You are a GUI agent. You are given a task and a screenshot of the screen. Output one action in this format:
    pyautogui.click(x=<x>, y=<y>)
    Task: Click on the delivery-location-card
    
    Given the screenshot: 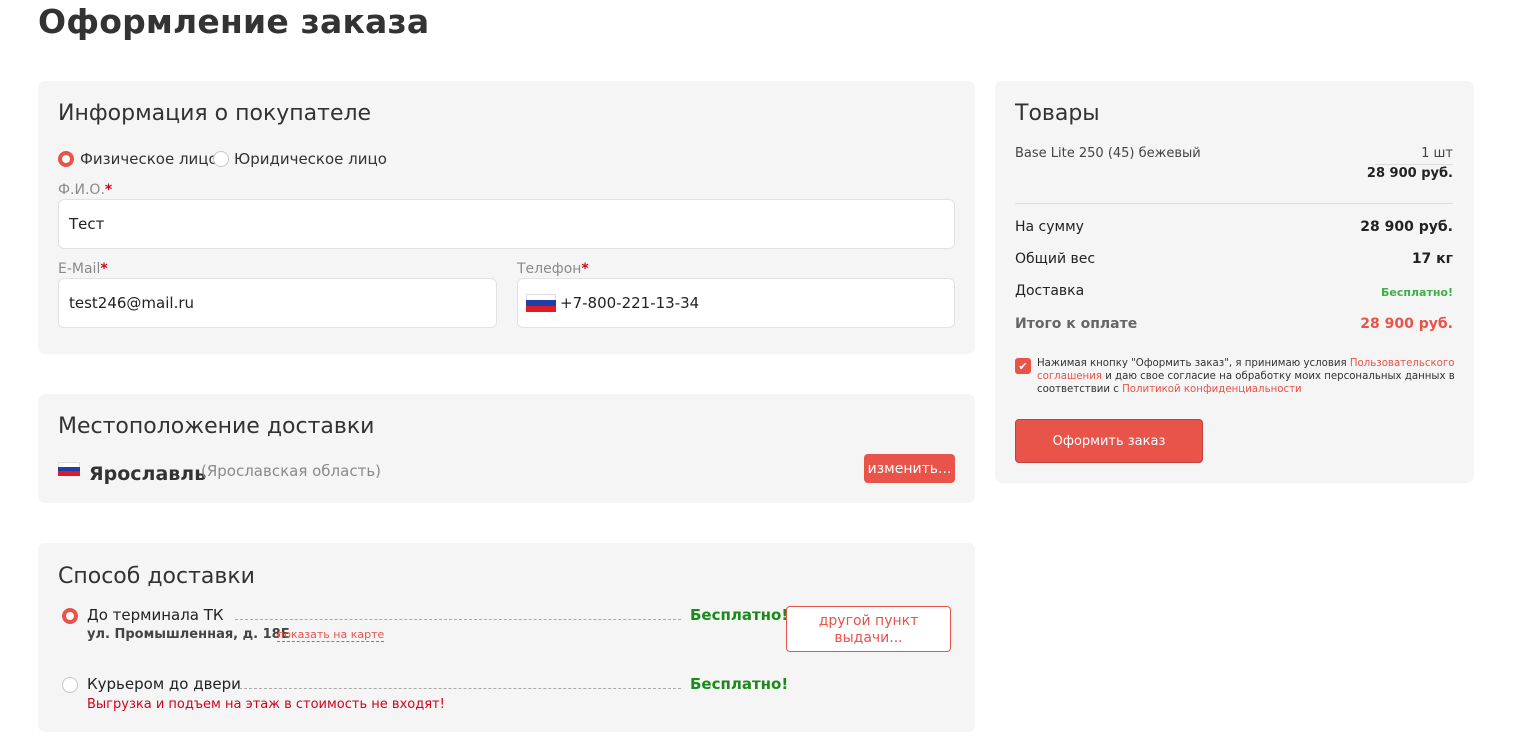 What is the action you would take?
    pyautogui.click(x=506, y=448)
    